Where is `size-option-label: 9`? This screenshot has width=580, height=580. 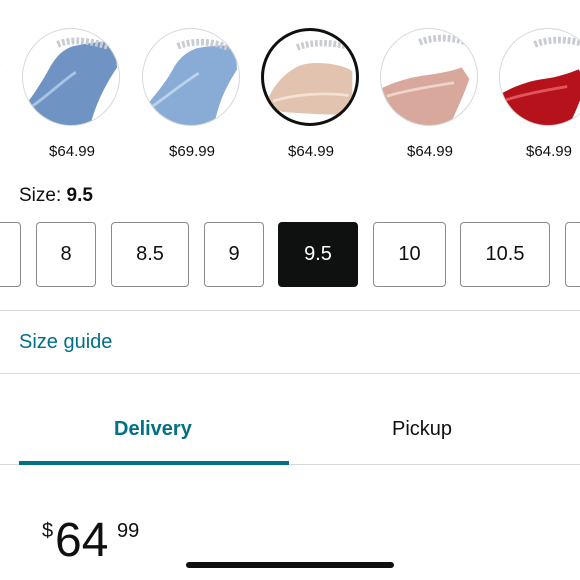
size-option-label: 9 is located at coordinates (234, 254).